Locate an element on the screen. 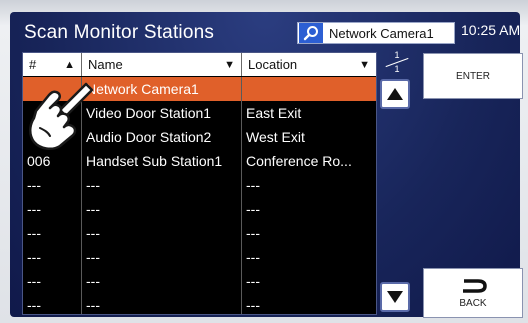 This screenshot has height=323, width=528. touch-hand-icon is located at coordinates (61, 116).